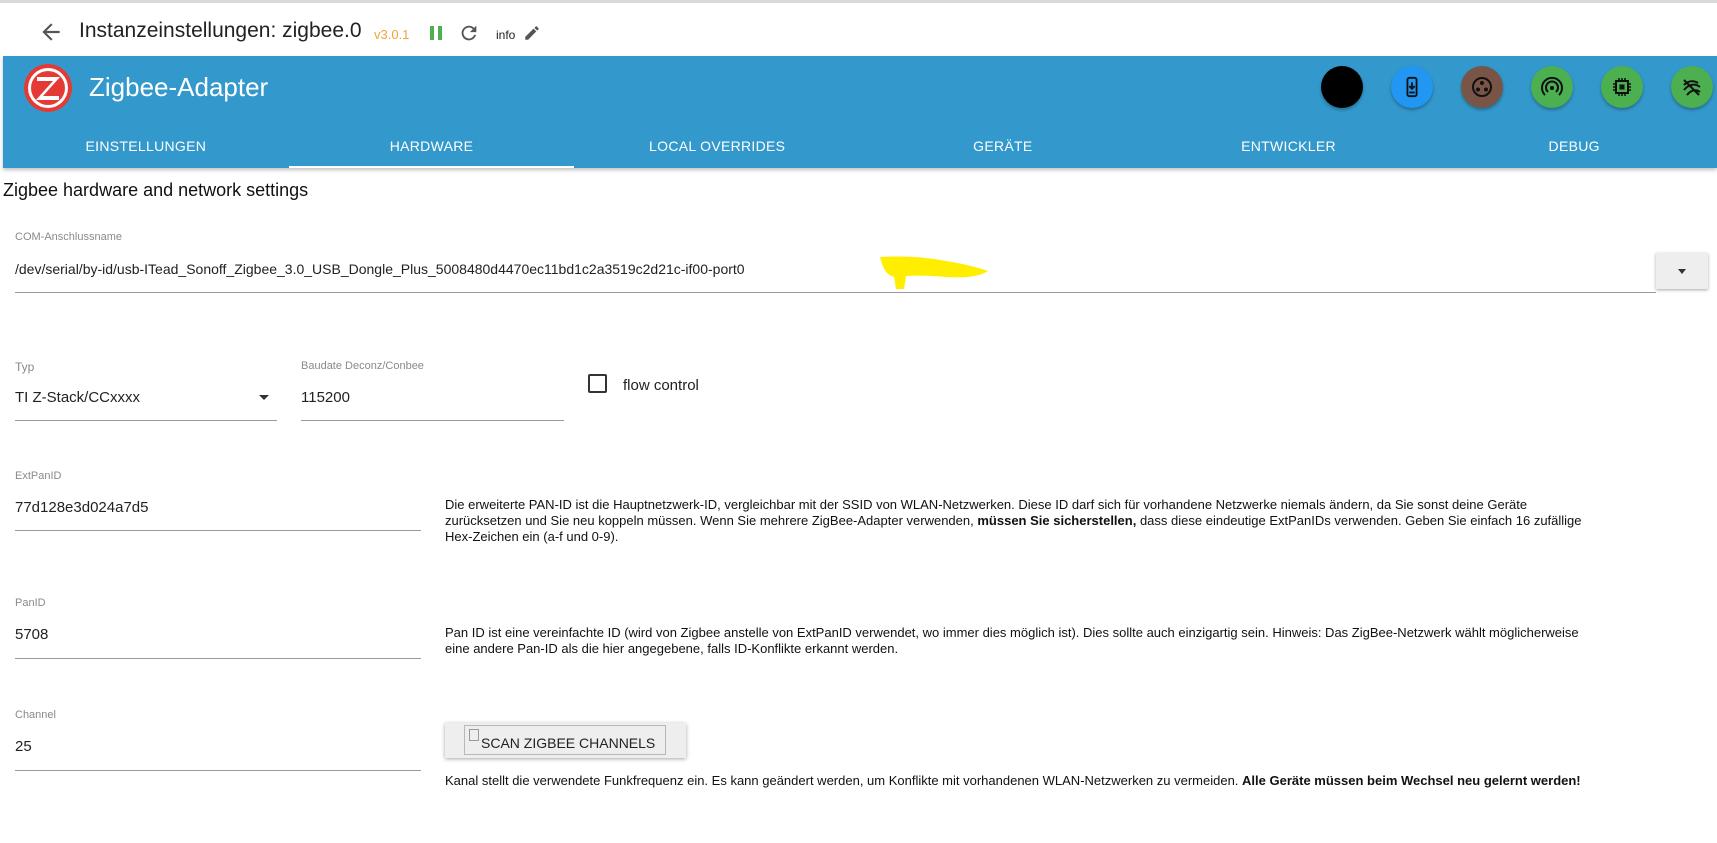 This screenshot has width=1717, height=843. I want to click on extpanid-underline, so click(218, 530).